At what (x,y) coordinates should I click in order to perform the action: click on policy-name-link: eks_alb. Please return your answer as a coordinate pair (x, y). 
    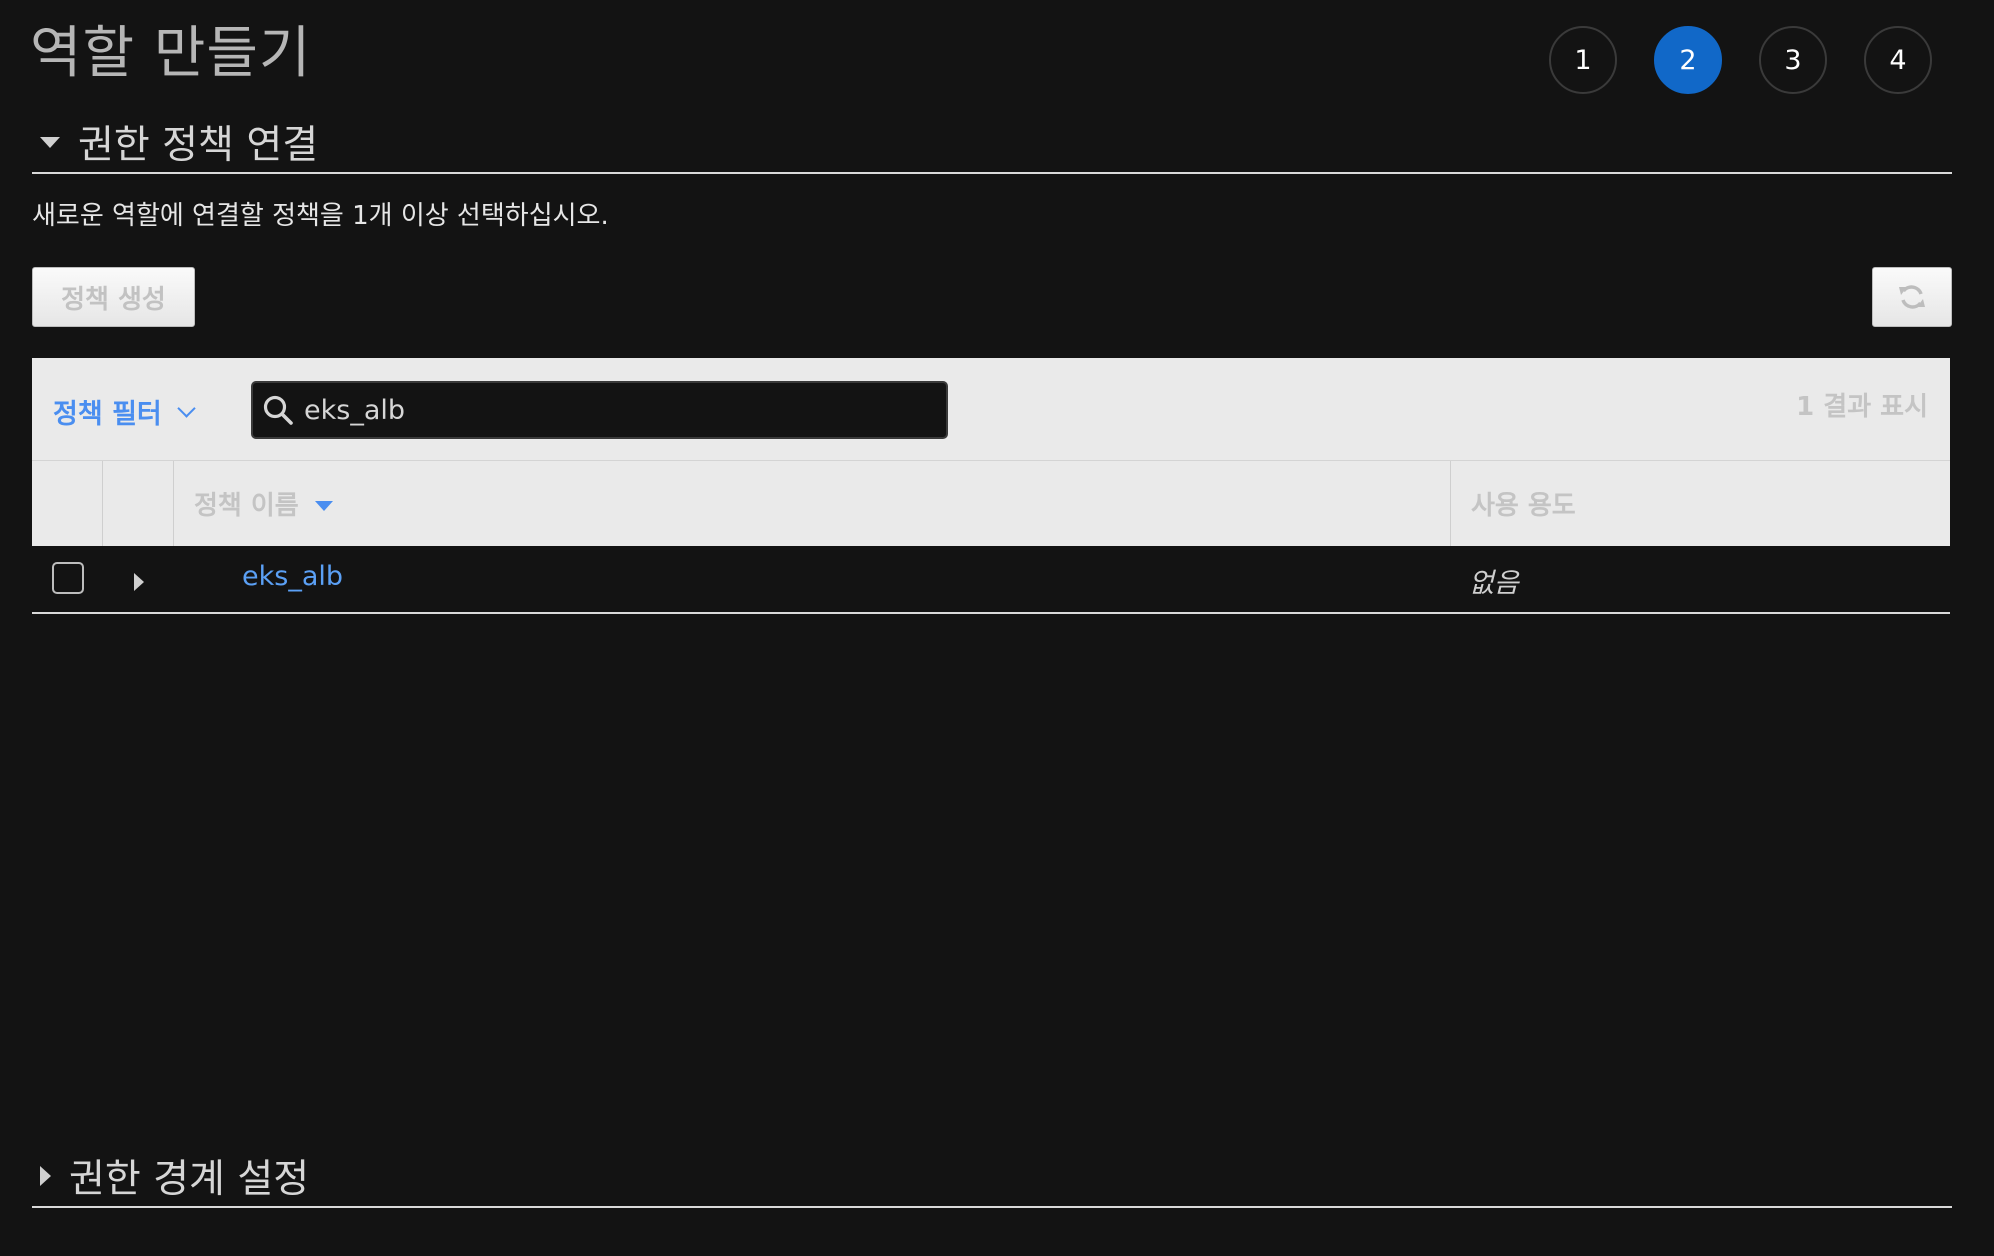
    Looking at the image, I should click on (292, 576).